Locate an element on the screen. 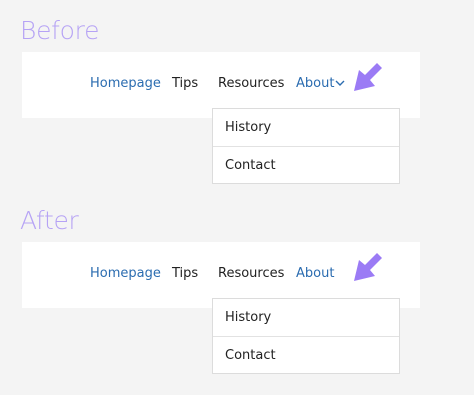 The height and width of the screenshot is (395, 474). chevron-down-icon is located at coordinates (340, 83).